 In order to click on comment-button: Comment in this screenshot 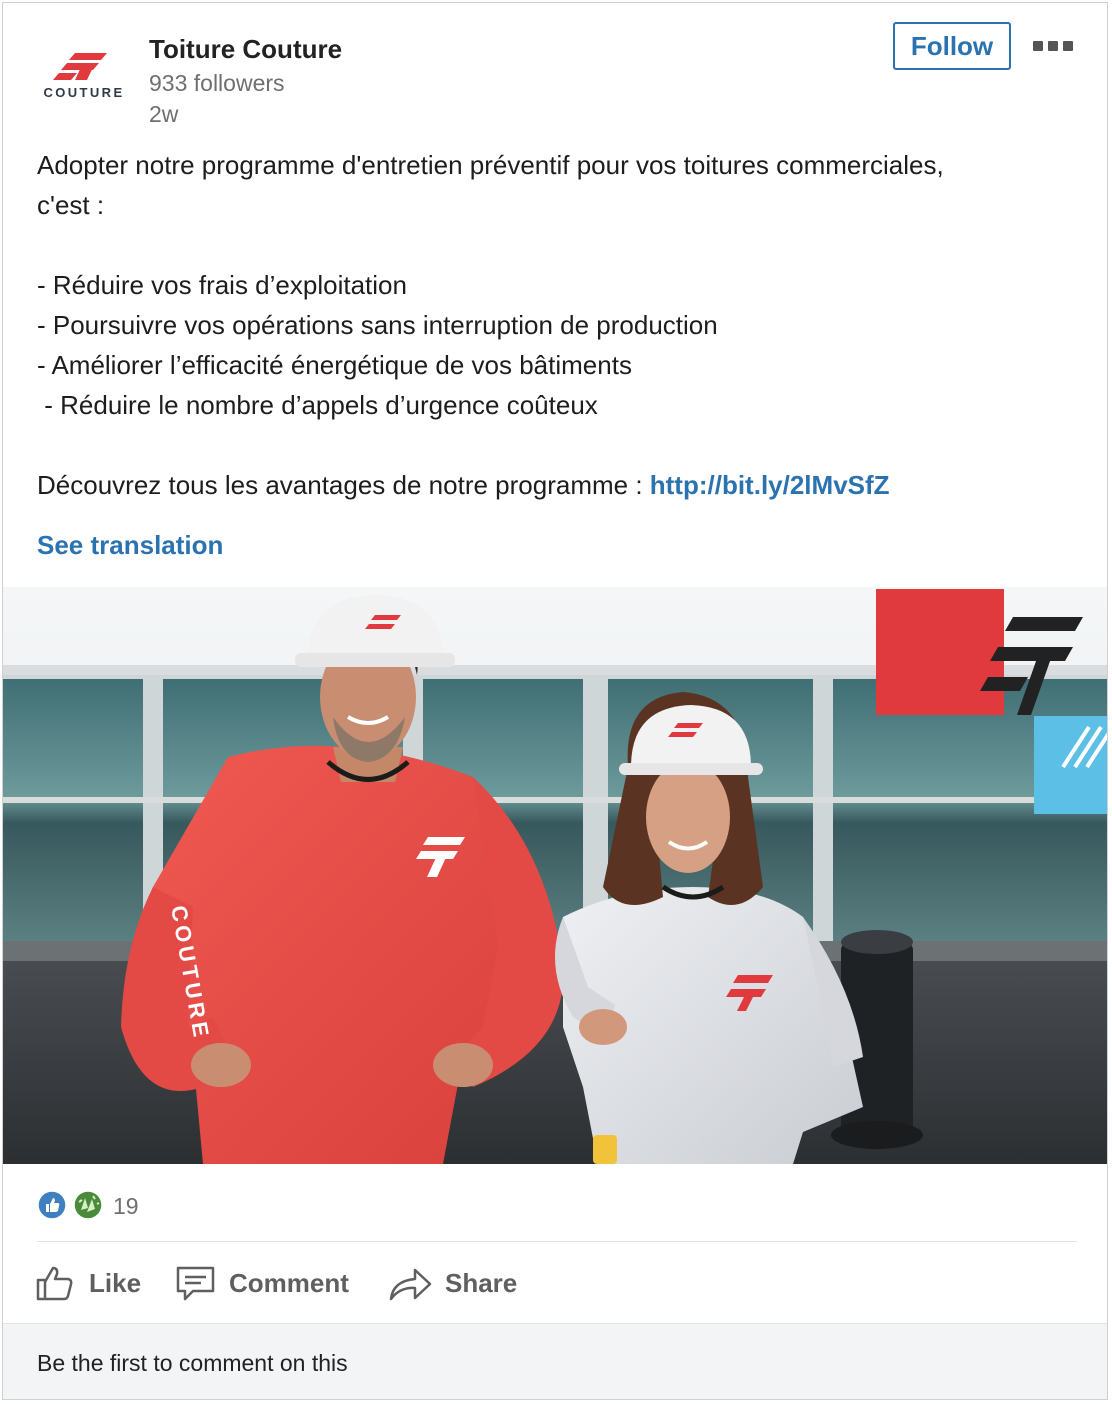, I will do `click(270, 1284)`.